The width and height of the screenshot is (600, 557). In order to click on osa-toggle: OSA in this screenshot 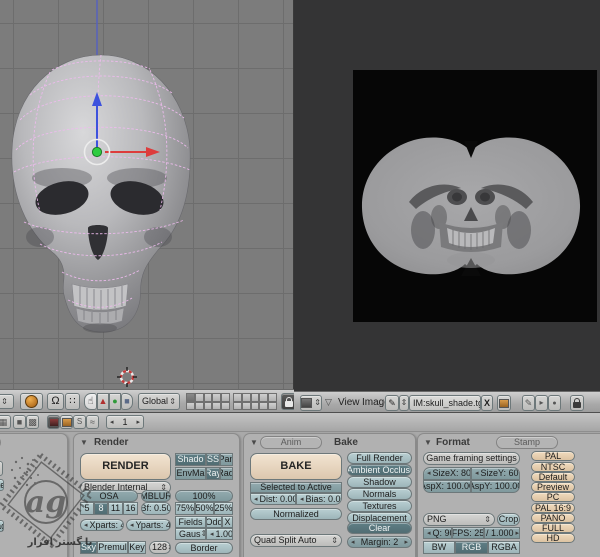, I will do `click(109, 496)`.